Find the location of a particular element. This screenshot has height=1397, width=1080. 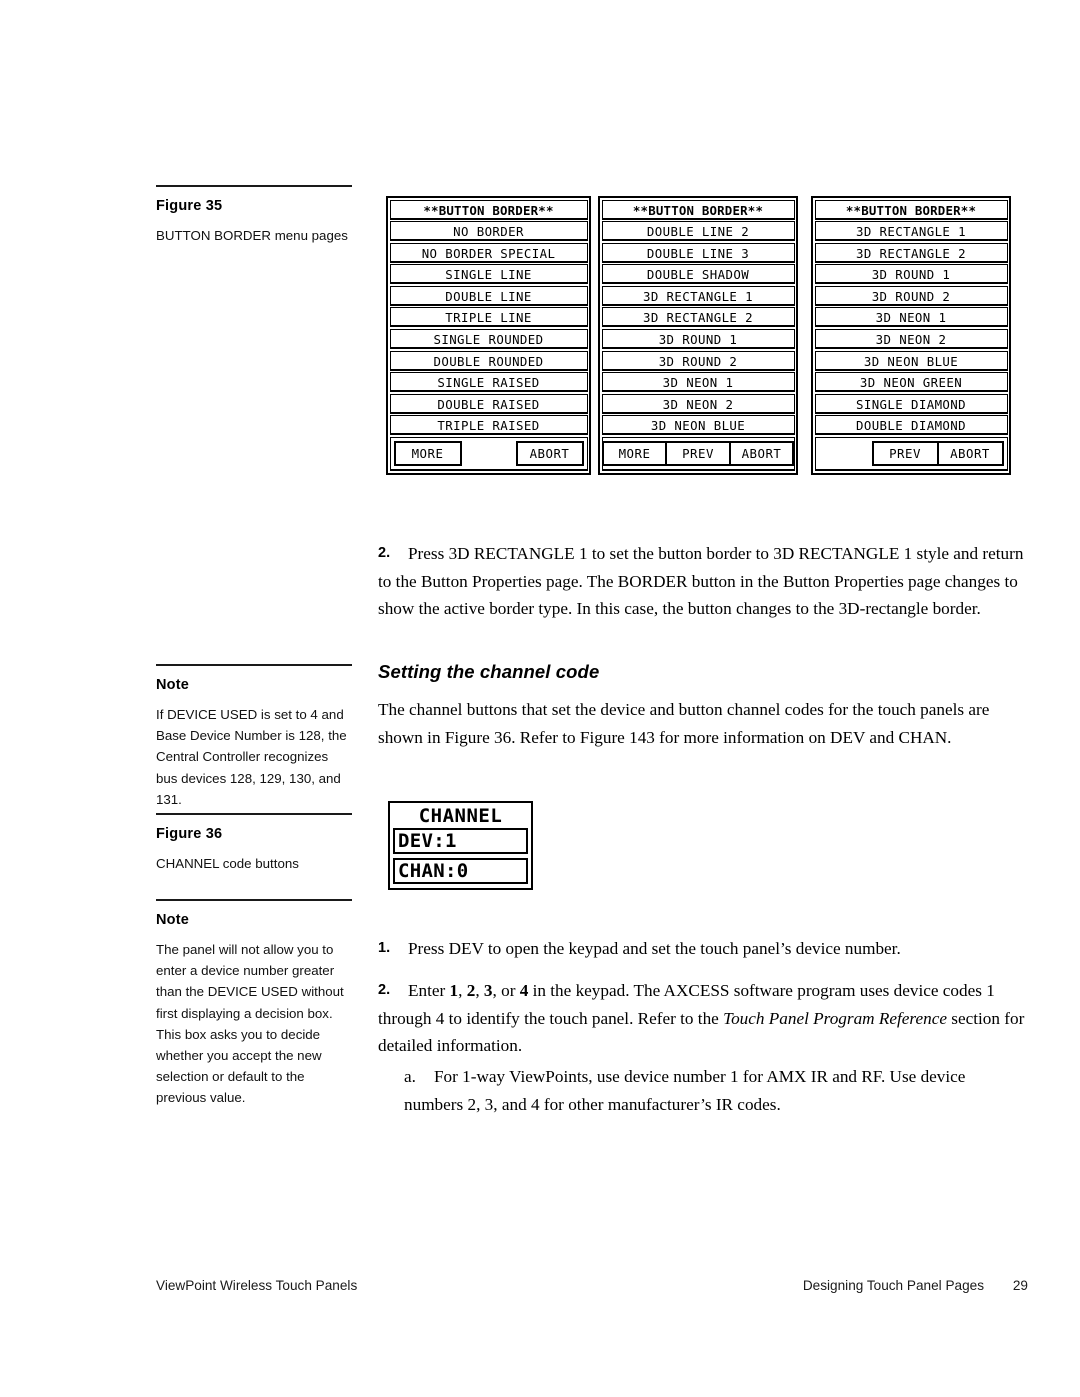

panel-1-title: **BUTTON BORDER** is located at coordinates (488, 209).